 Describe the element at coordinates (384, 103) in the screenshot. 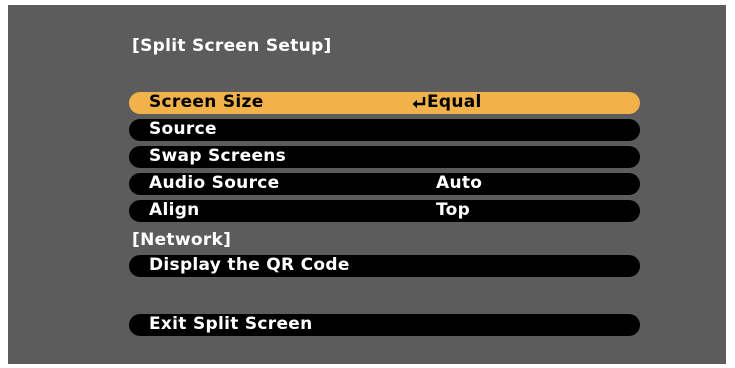

I see `menu-item-screen-size: Screen Size Equal` at that location.